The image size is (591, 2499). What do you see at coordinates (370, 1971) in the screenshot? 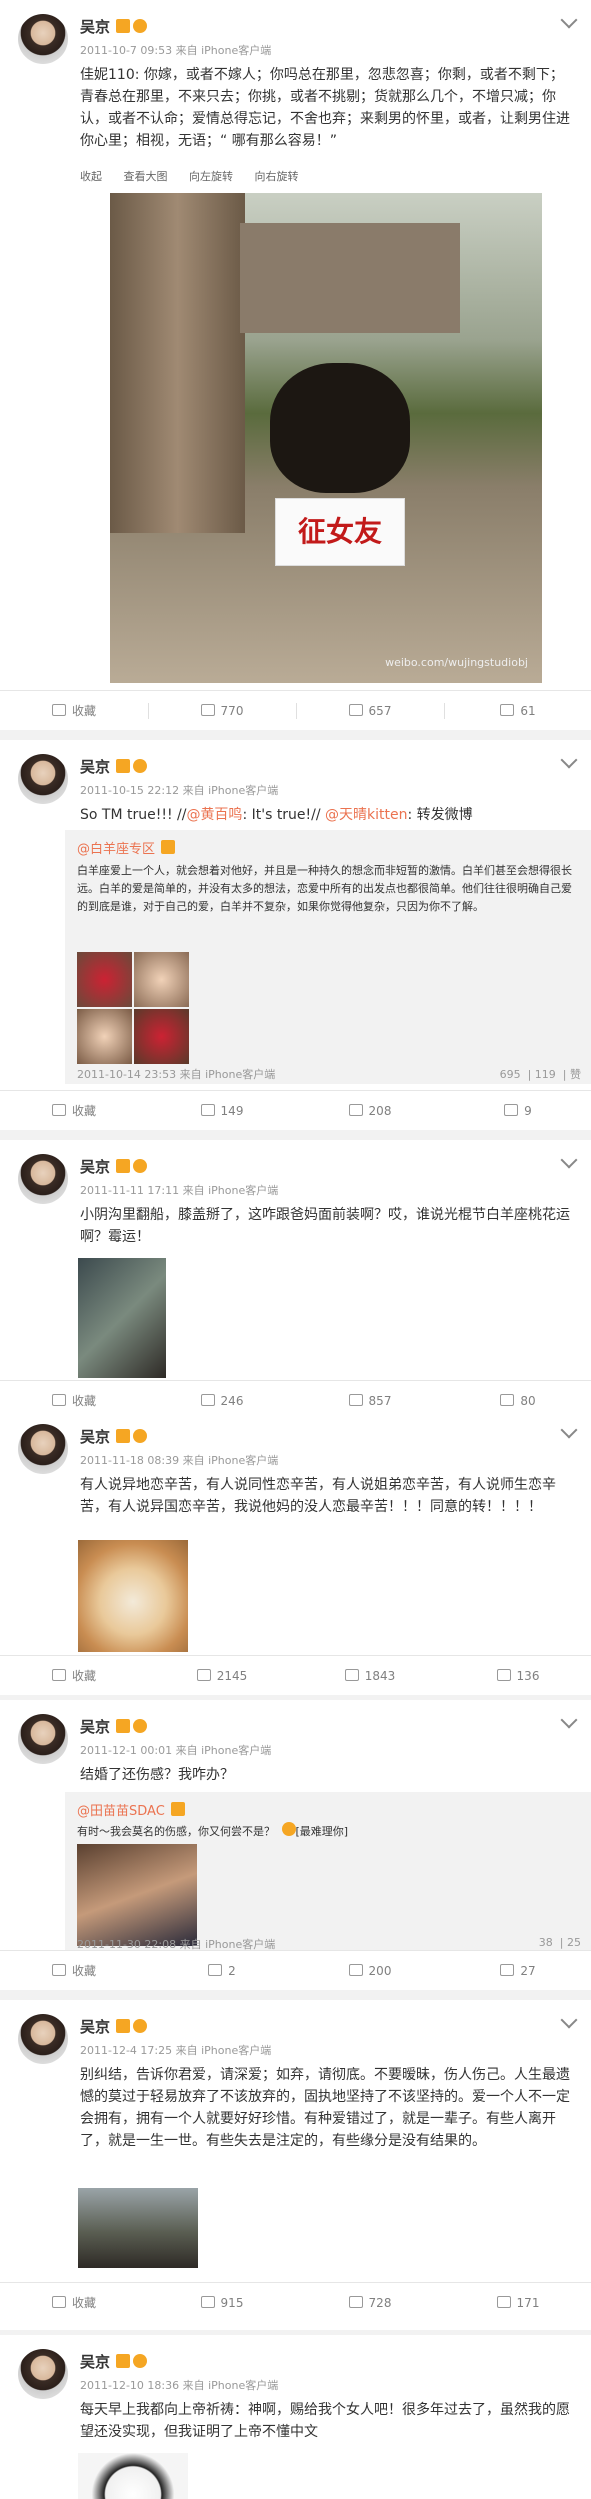
I see `comment-button: 200` at bounding box center [370, 1971].